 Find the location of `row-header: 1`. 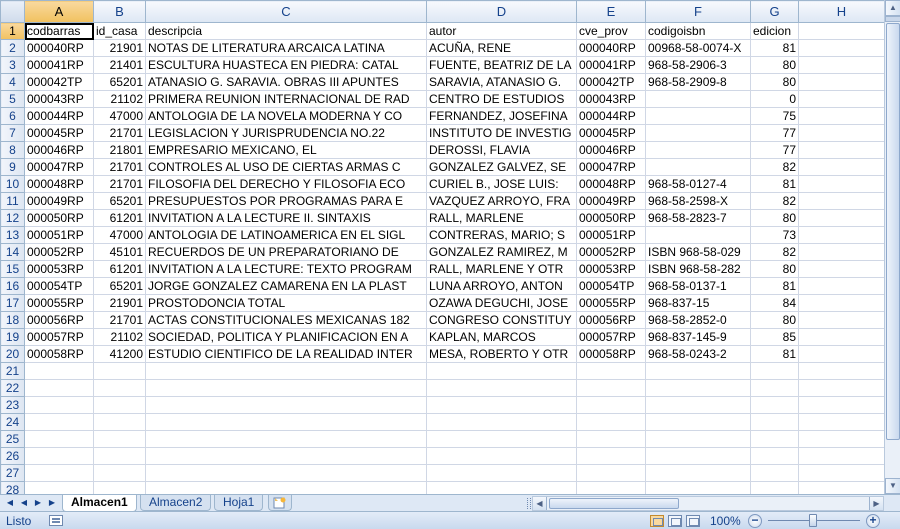

row-header: 1 is located at coordinates (12, 31).